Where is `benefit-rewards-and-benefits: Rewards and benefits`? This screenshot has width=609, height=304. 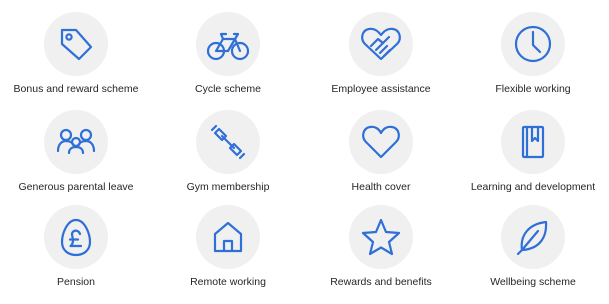 benefit-rewards-and-benefits: Rewards and benefits is located at coordinates (381, 253).